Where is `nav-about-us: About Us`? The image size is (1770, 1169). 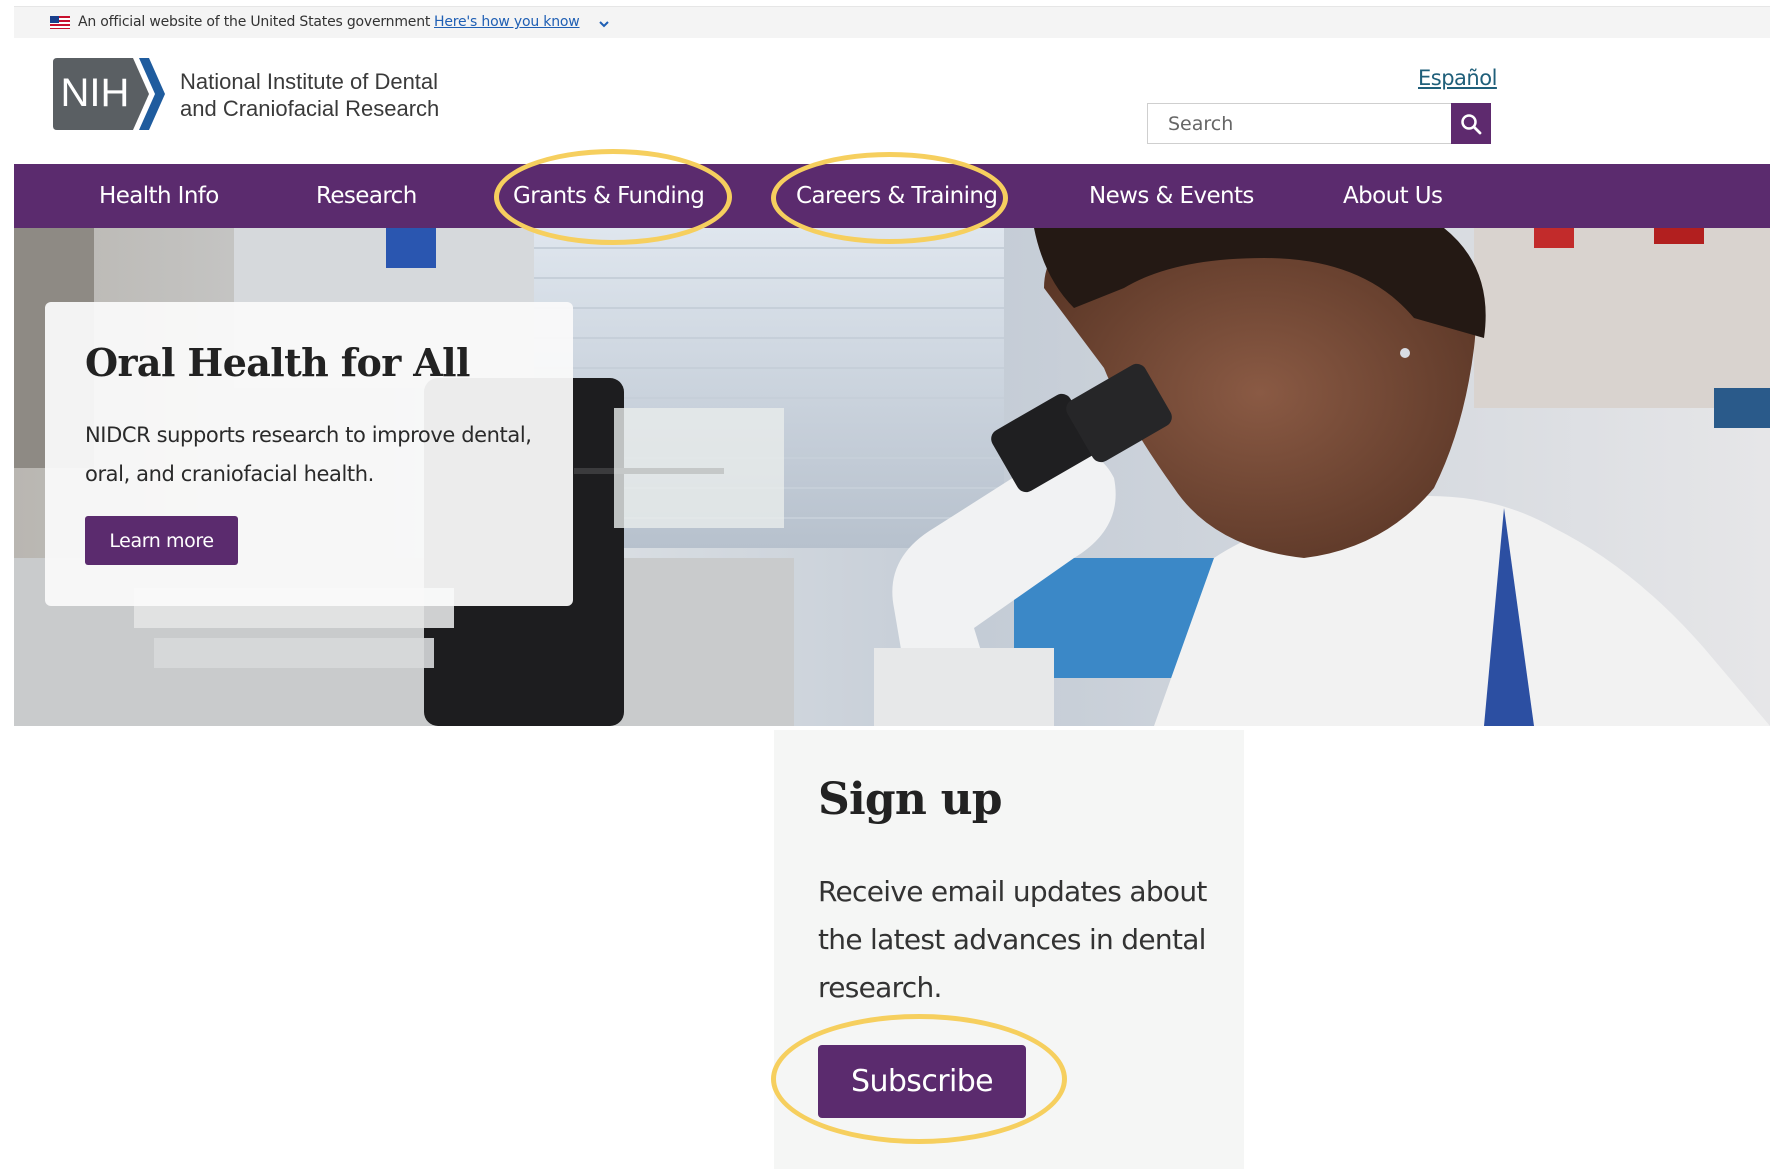
nav-about-us: About Us is located at coordinates (1393, 196).